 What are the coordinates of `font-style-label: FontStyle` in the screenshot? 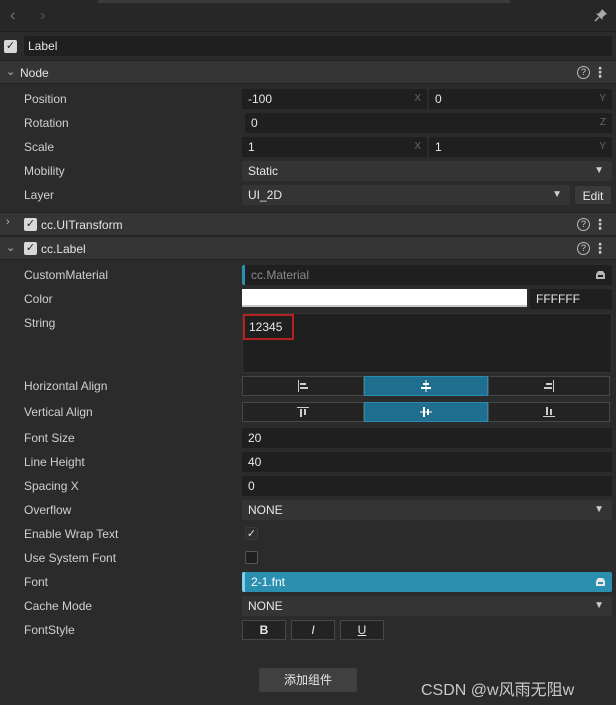 It's located at (49, 630).